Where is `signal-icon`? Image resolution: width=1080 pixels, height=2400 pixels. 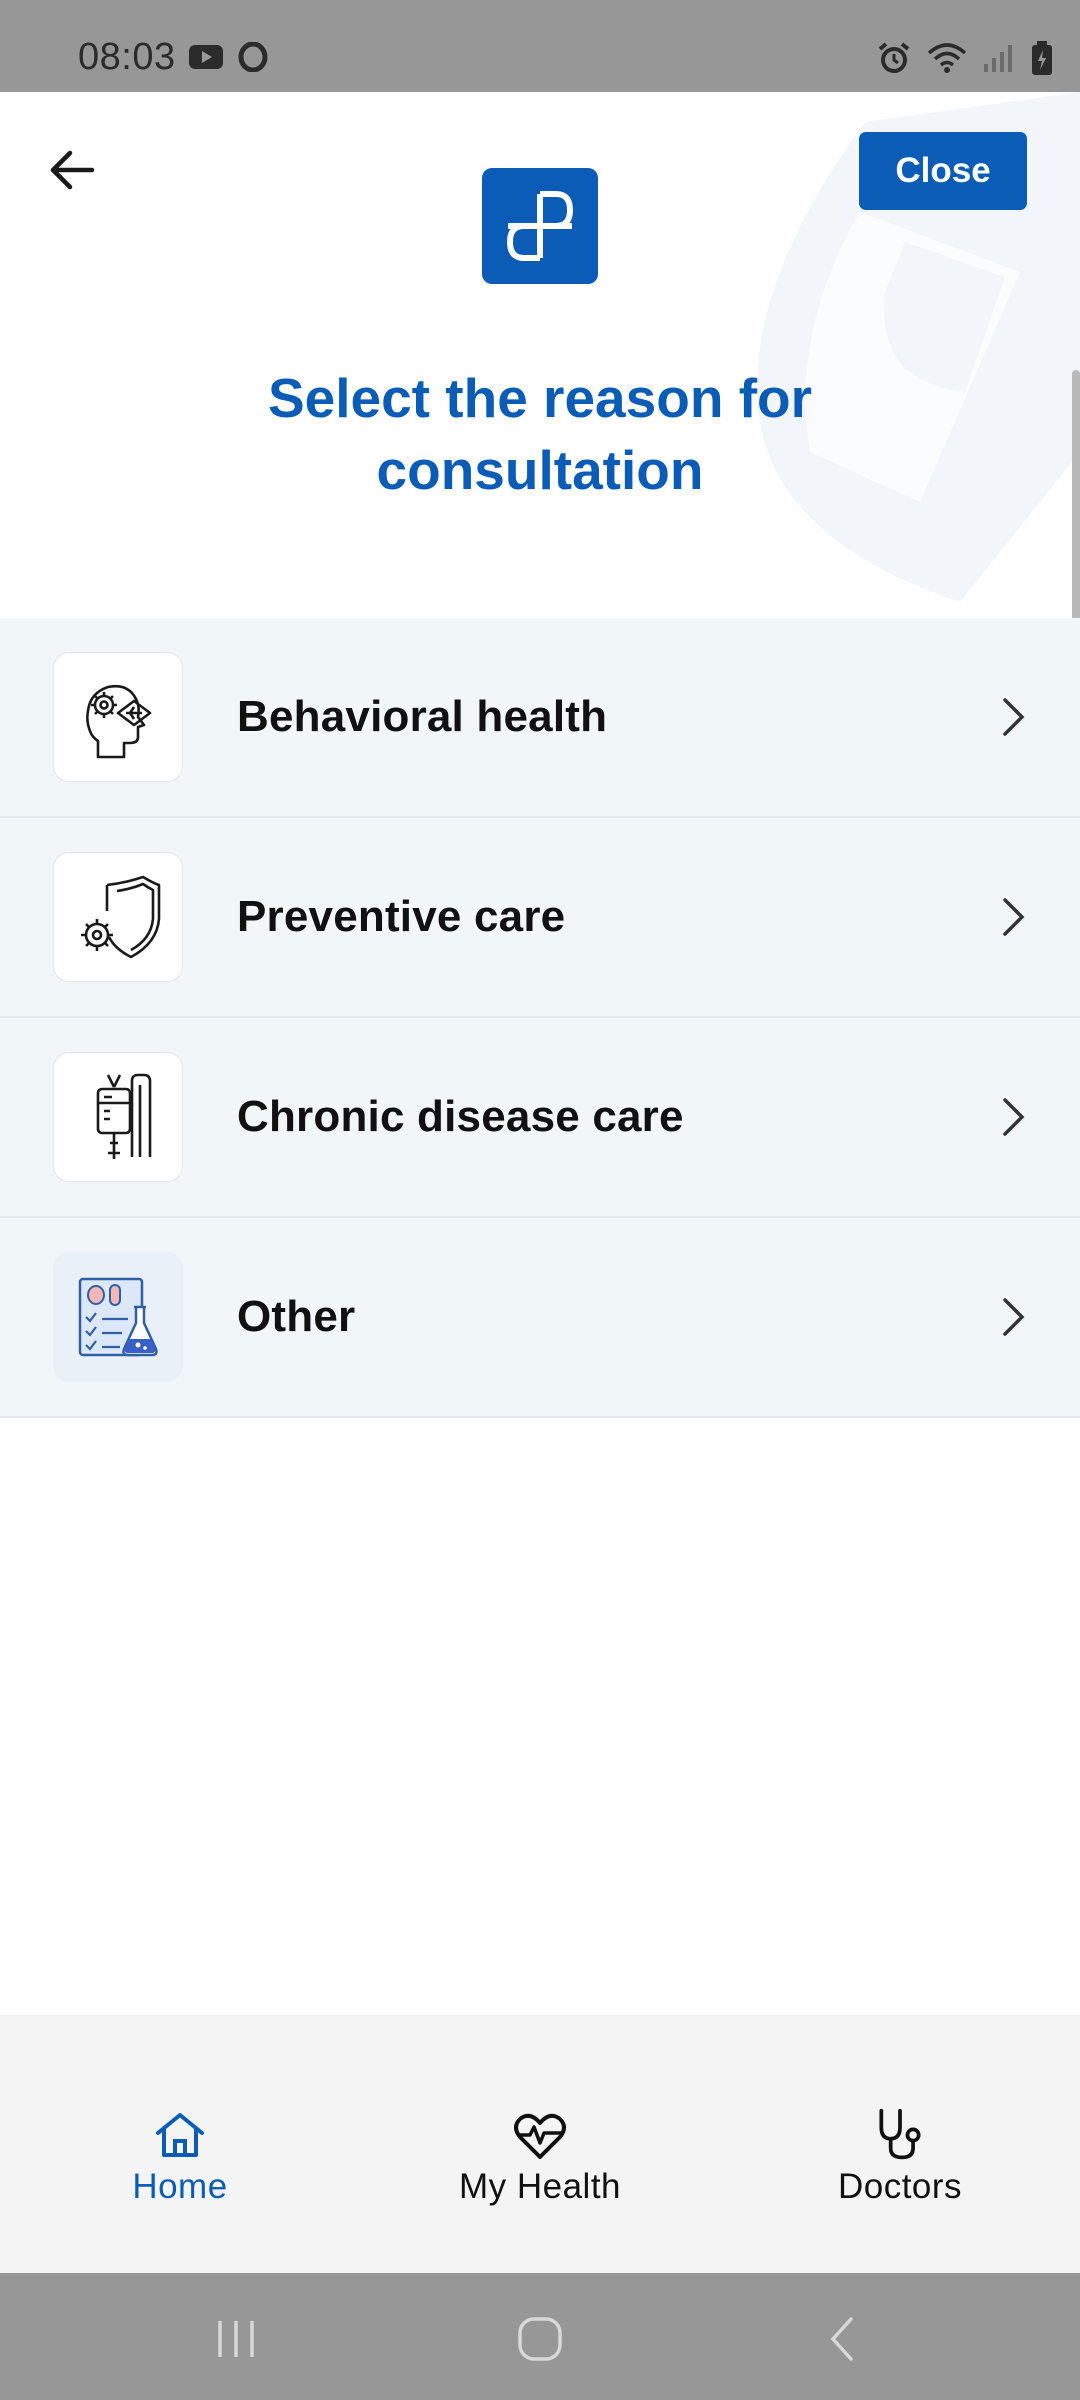 signal-icon is located at coordinates (998, 58).